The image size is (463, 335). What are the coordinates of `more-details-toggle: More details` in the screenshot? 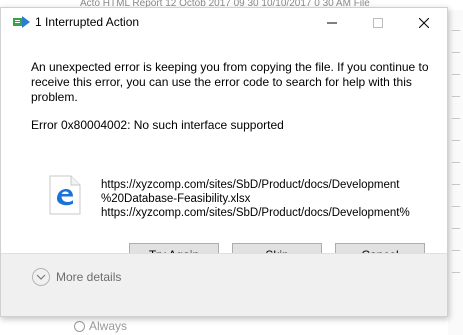 It's located at (76, 277).